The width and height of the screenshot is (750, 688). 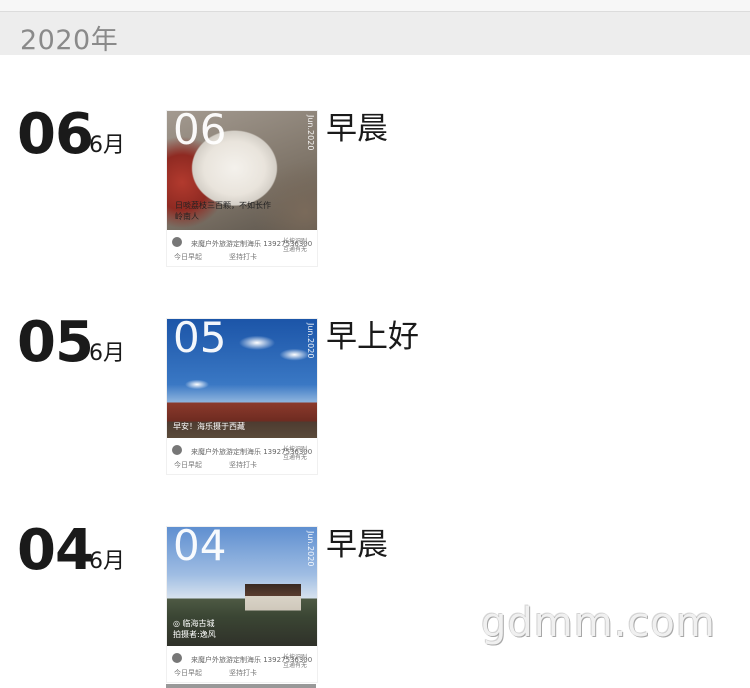 I want to click on top-bar, so click(x=375, y=6).